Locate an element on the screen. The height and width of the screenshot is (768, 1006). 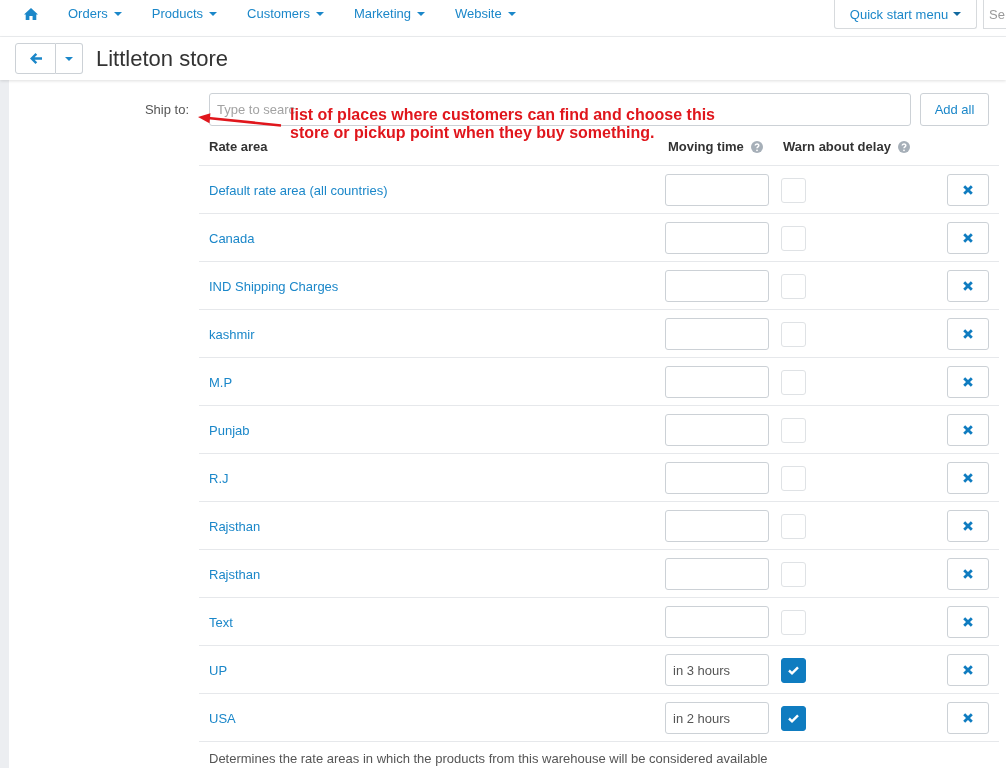
search-field: Se is located at coordinates (994, 14).